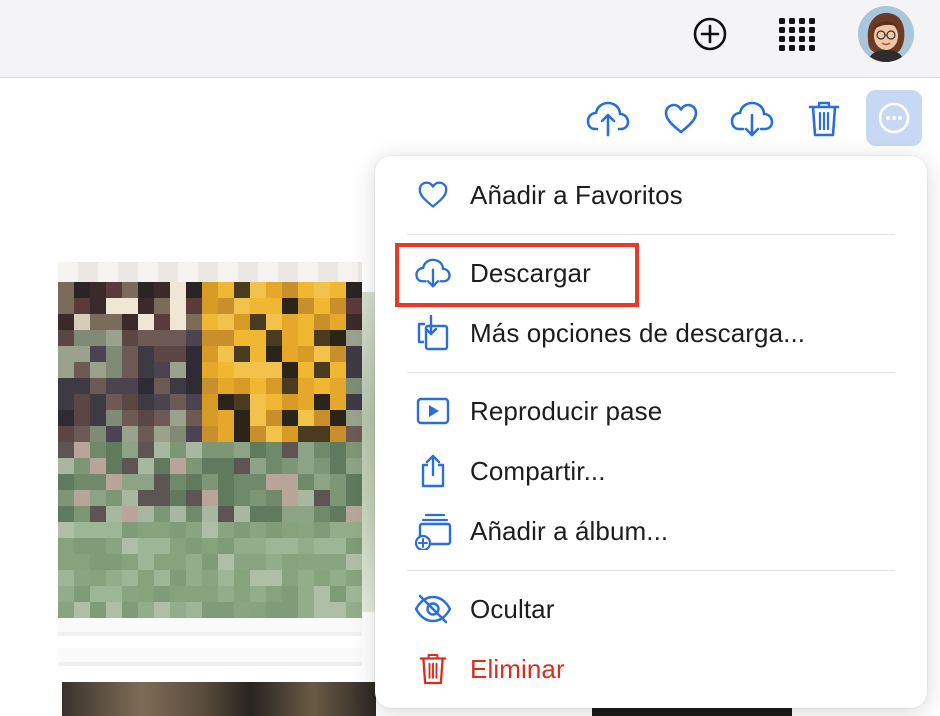 The height and width of the screenshot is (716, 940). I want to click on share-icon, so click(433, 471).